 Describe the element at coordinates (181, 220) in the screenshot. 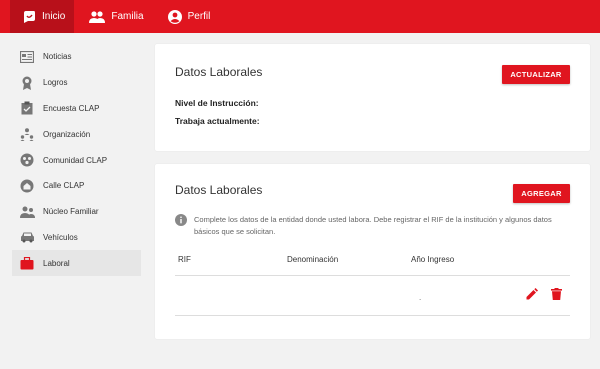

I see `info-icon` at that location.